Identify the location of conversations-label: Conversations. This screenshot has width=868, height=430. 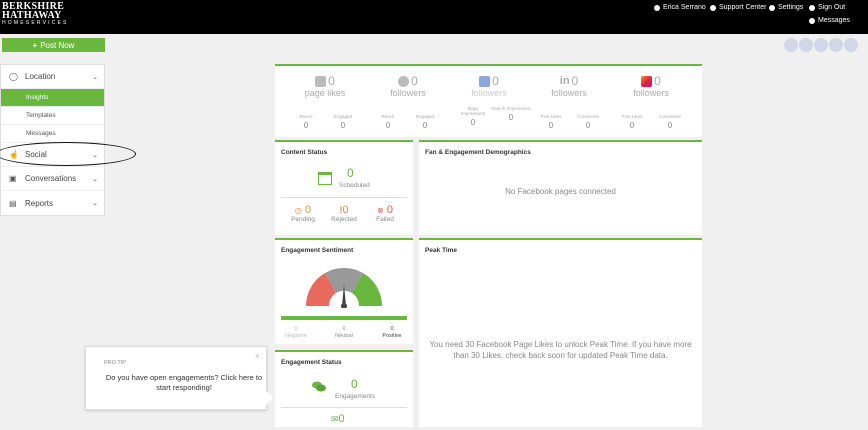
(51, 178).